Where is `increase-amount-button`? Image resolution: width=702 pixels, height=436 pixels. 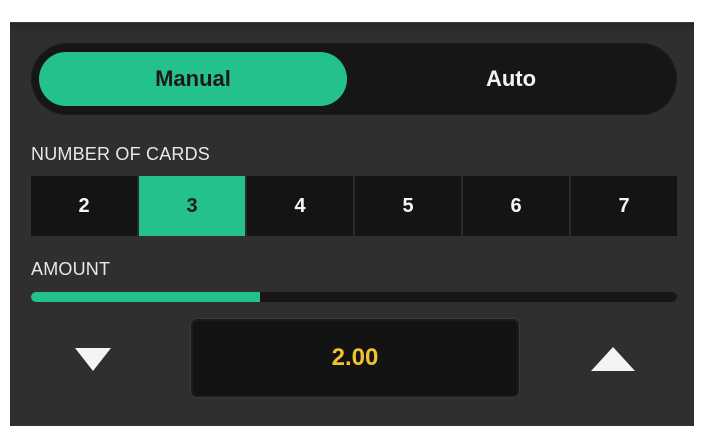
increase-amount-button is located at coordinates (613, 359).